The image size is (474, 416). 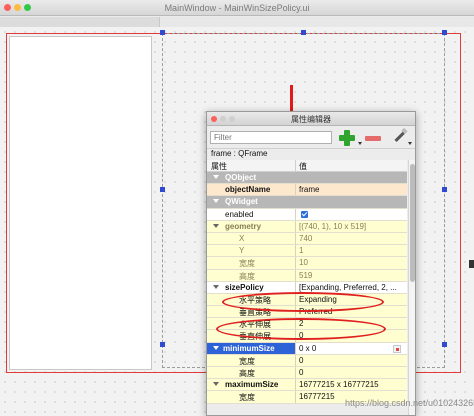 What do you see at coordinates (271, 137) in the screenshot?
I see `filter-input` at bounding box center [271, 137].